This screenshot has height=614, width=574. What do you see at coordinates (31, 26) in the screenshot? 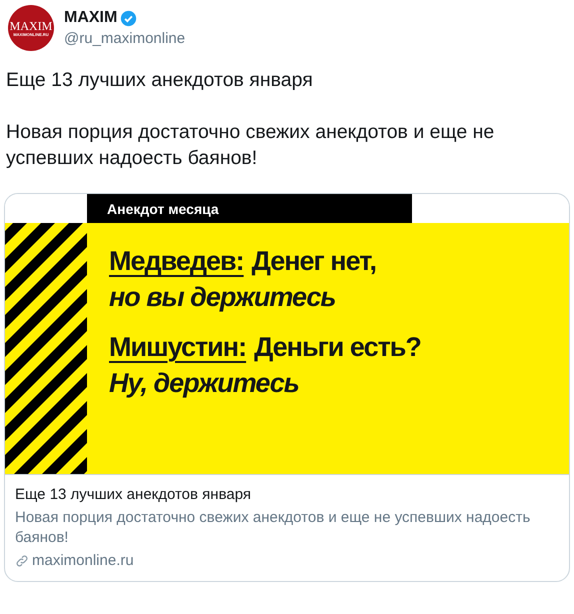
I see `logo-text: MAXIM` at bounding box center [31, 26].